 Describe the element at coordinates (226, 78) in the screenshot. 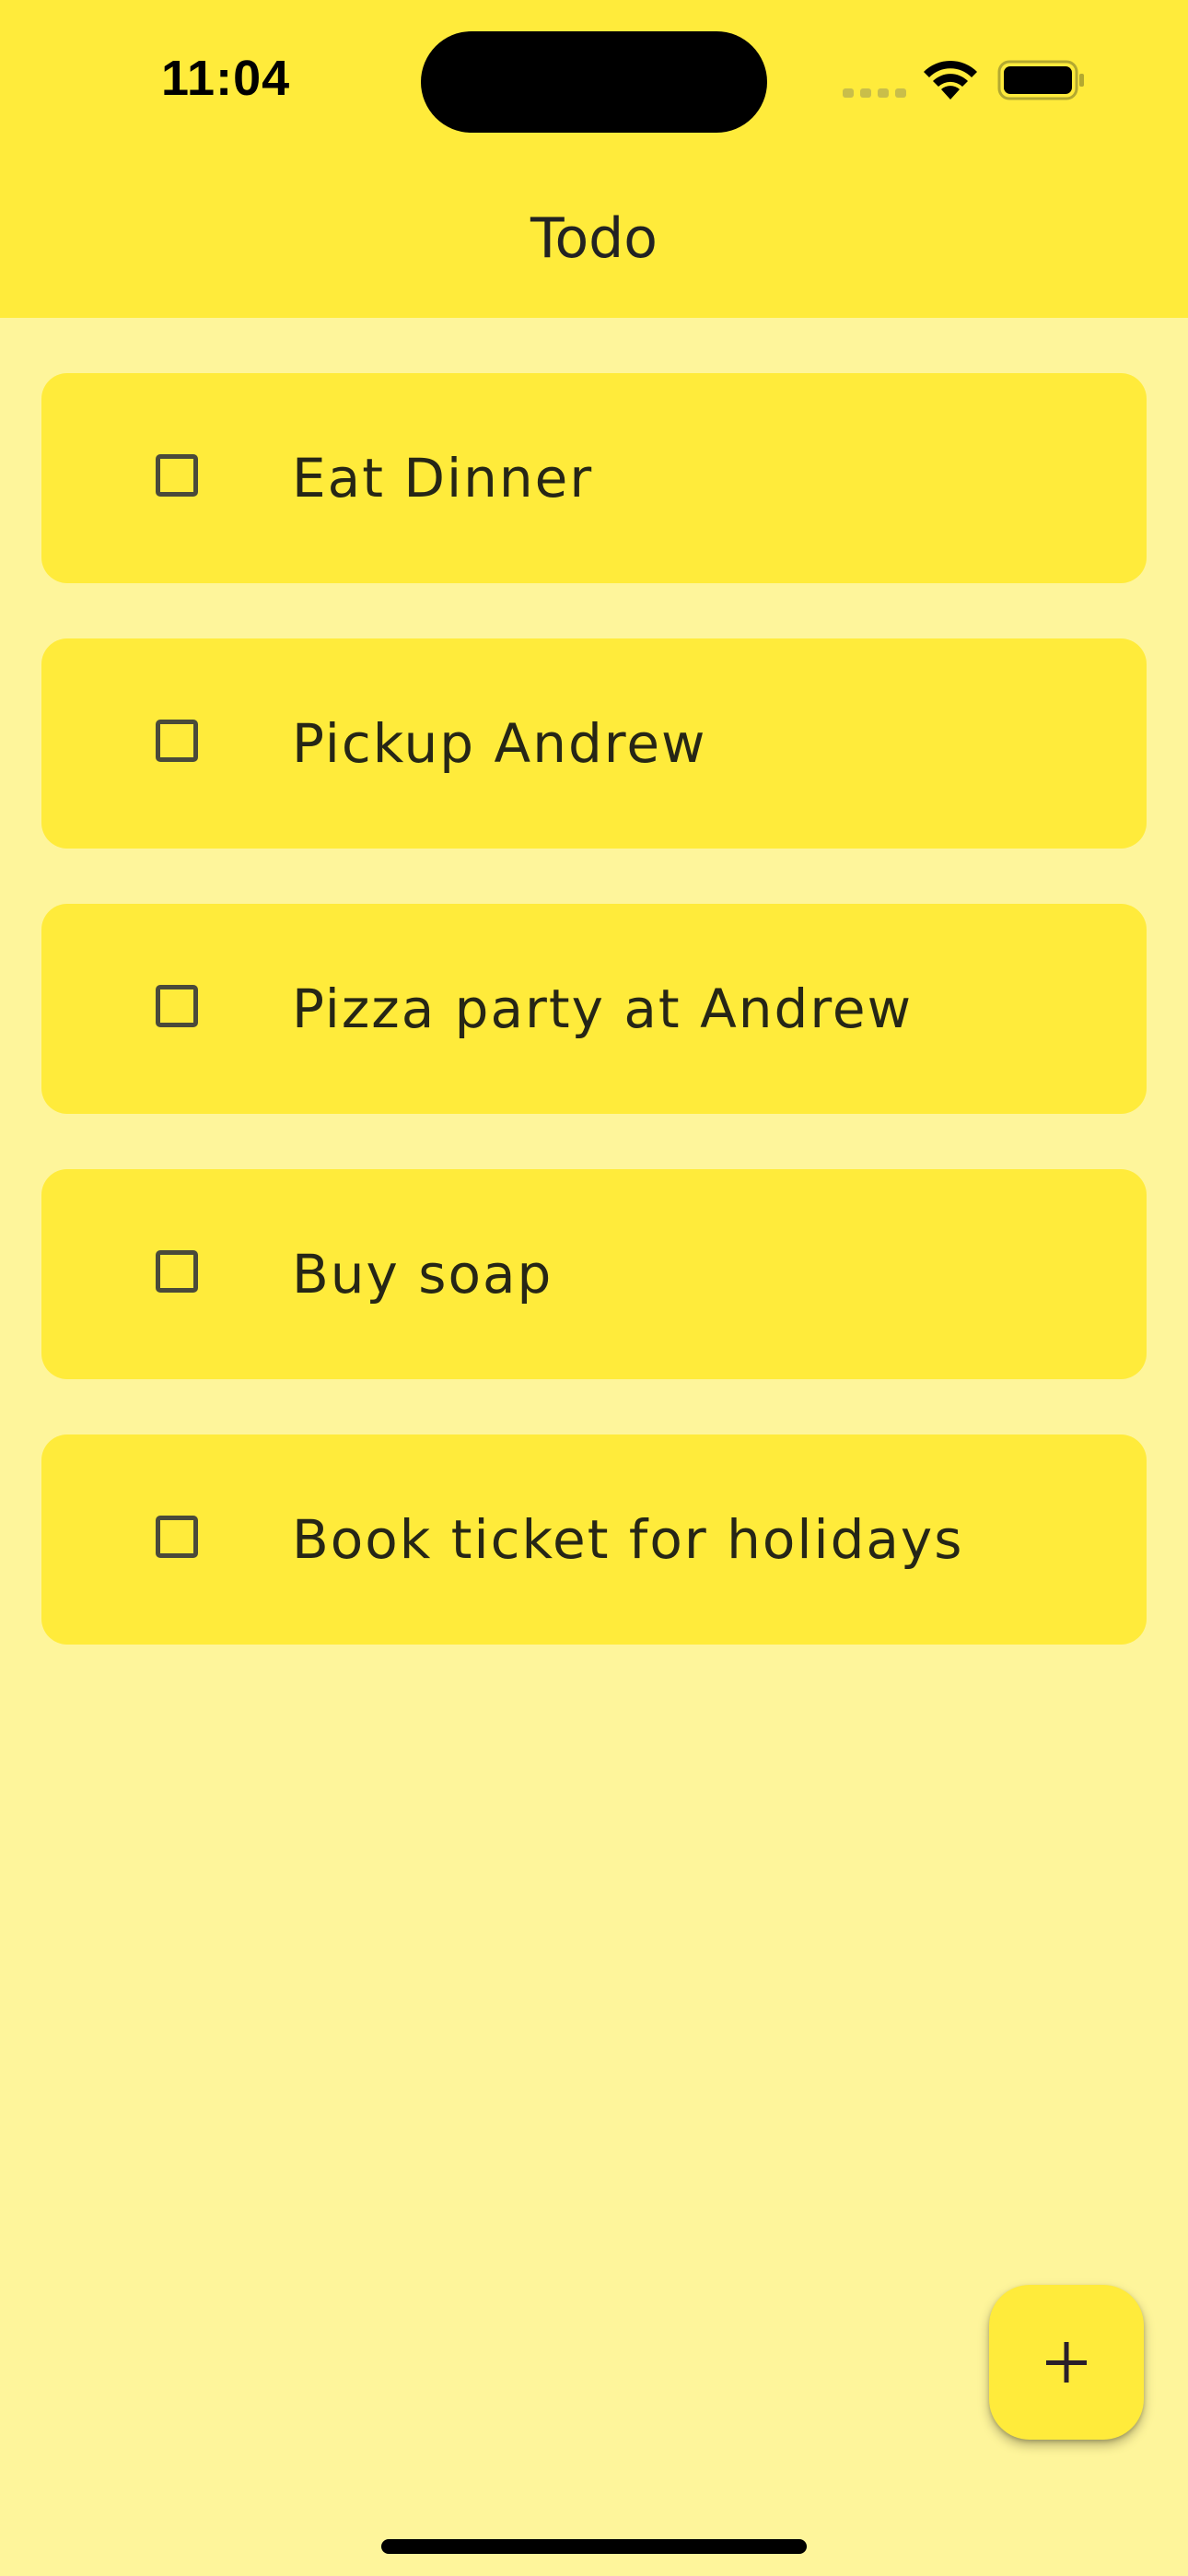

I see `status-time: 11:04` at that location.